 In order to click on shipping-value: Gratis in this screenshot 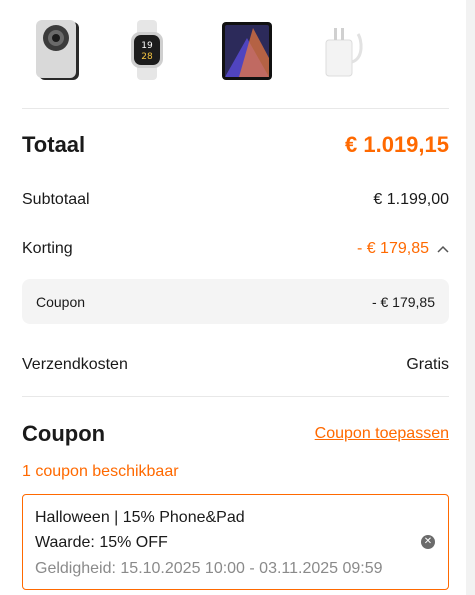, I will do `click(427, 364)`.